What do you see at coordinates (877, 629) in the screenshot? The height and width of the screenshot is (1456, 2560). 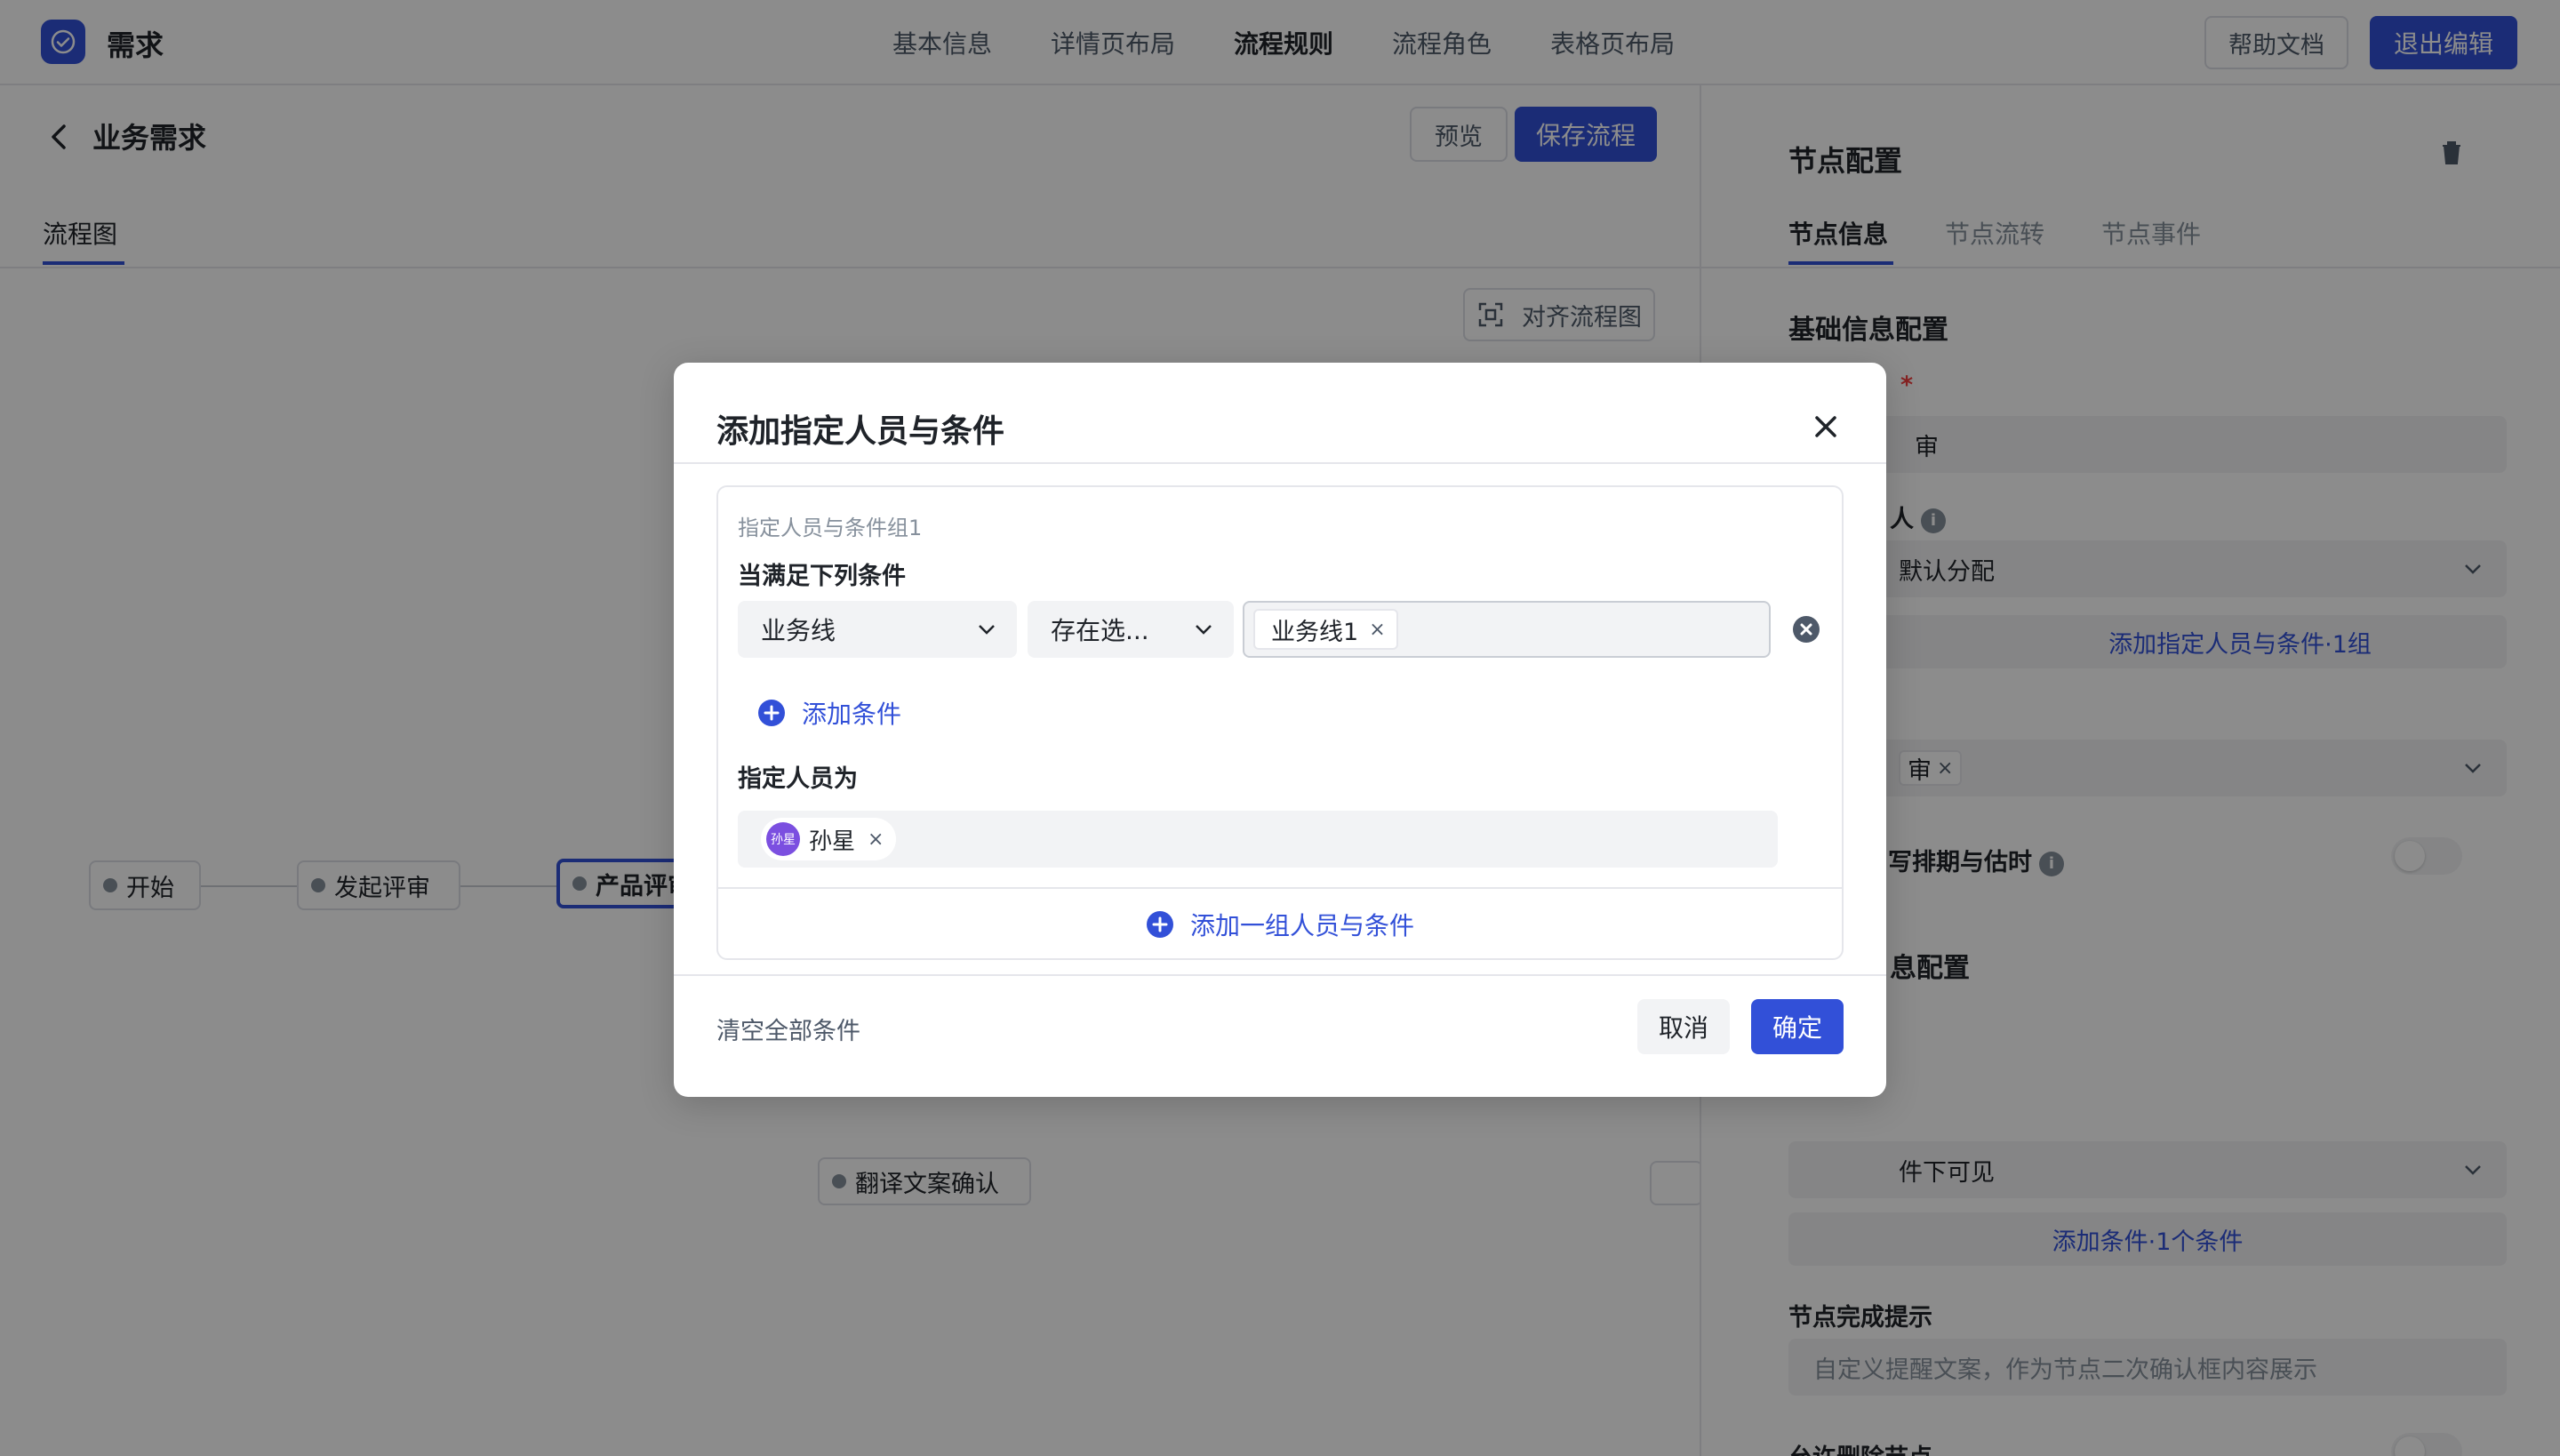 I see `field-select: 业务线` at bounding box center [877, 629].